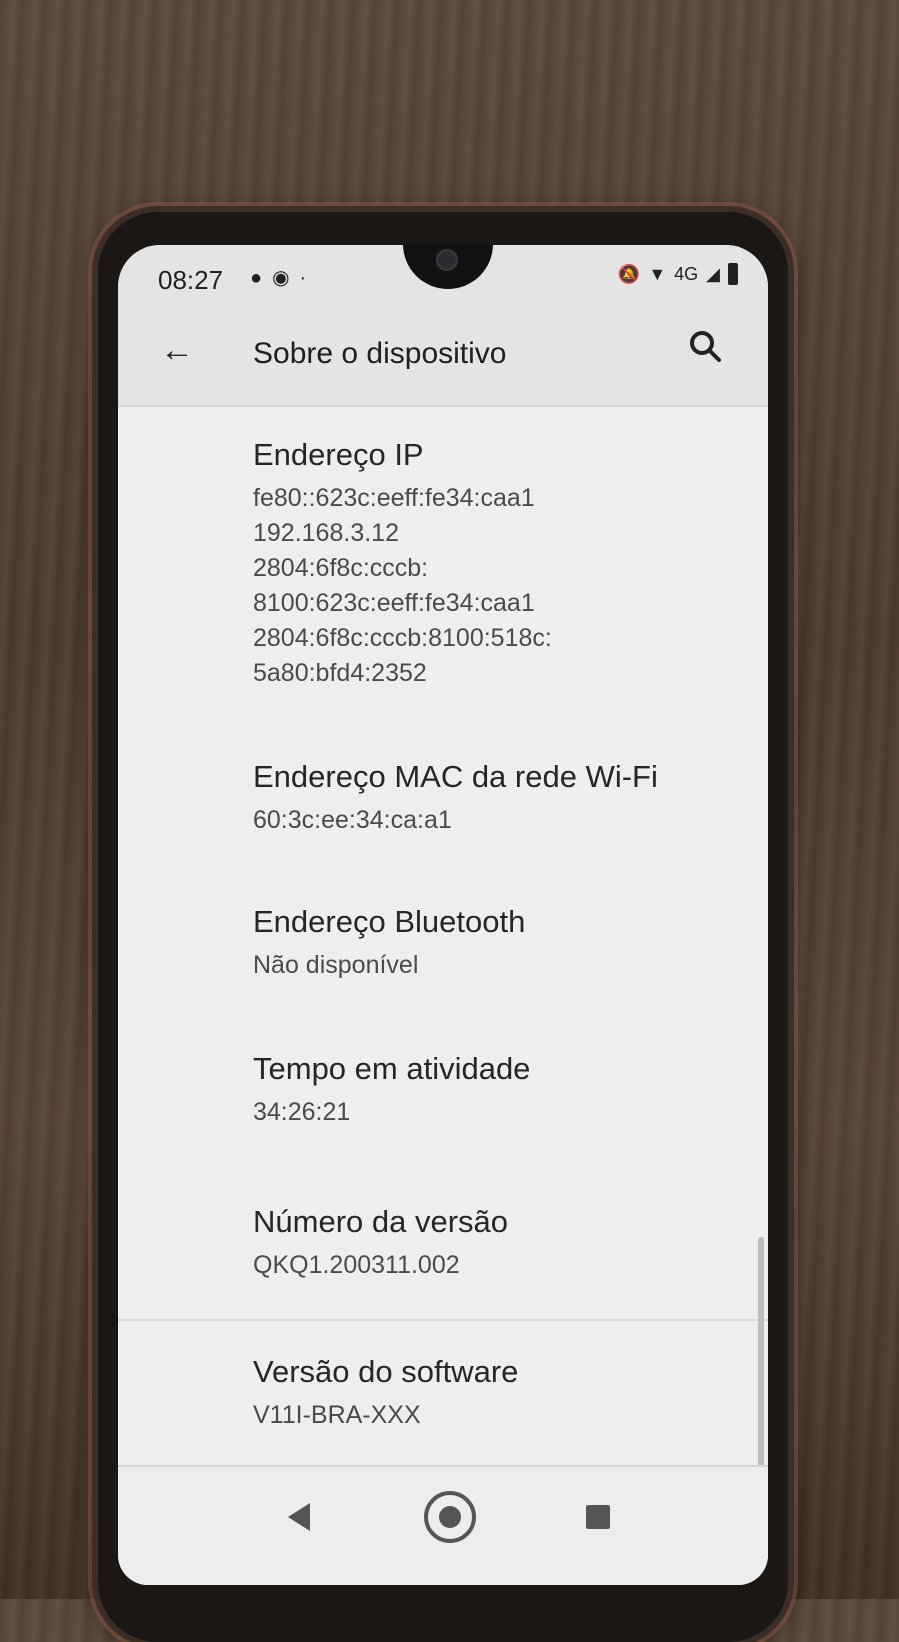 The width and height of the screenshot is (899, 1642). I want to click on battery-icon, so click(733, 274).